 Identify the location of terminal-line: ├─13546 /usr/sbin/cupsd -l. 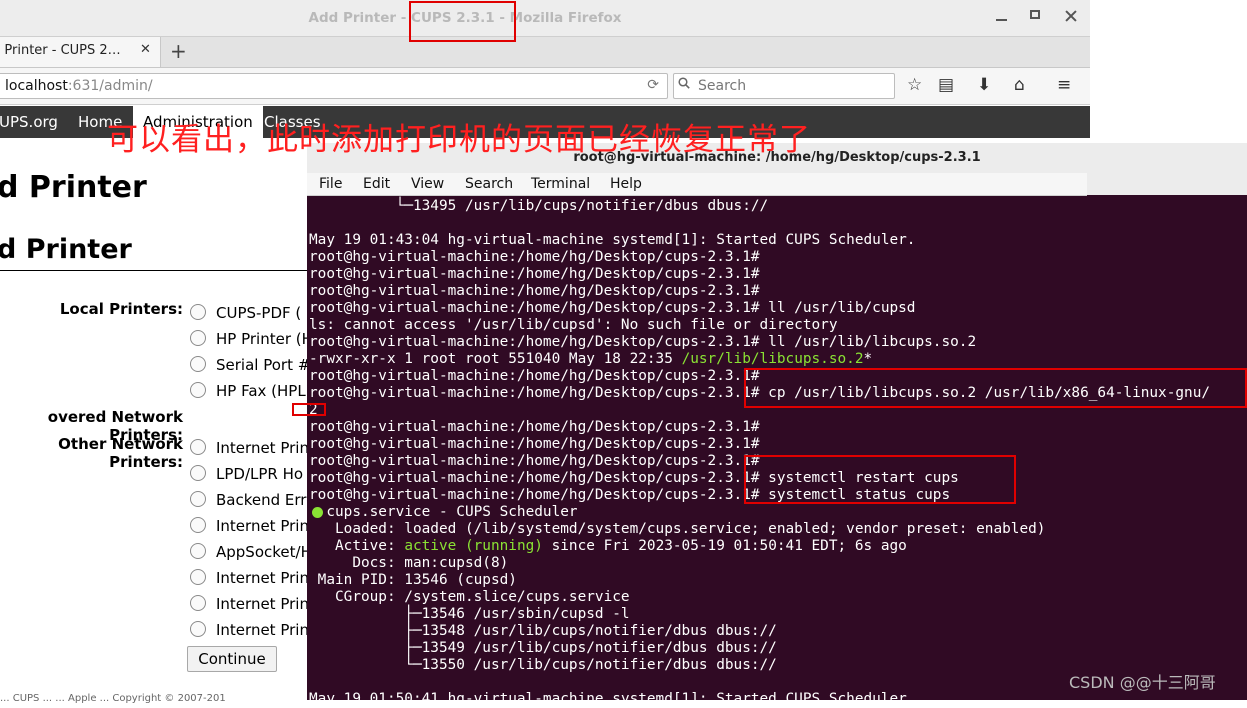
(469, 614).